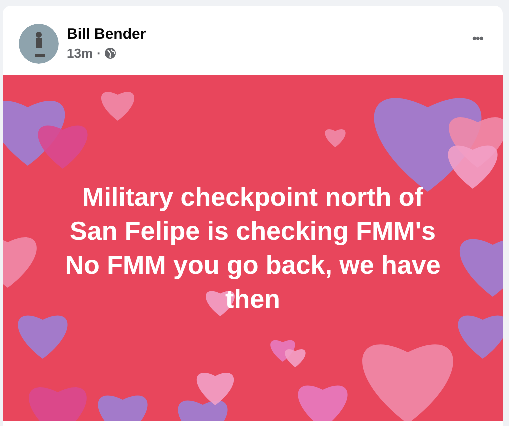  I want to click on author-name: Bill Bender, so click(262, 34).